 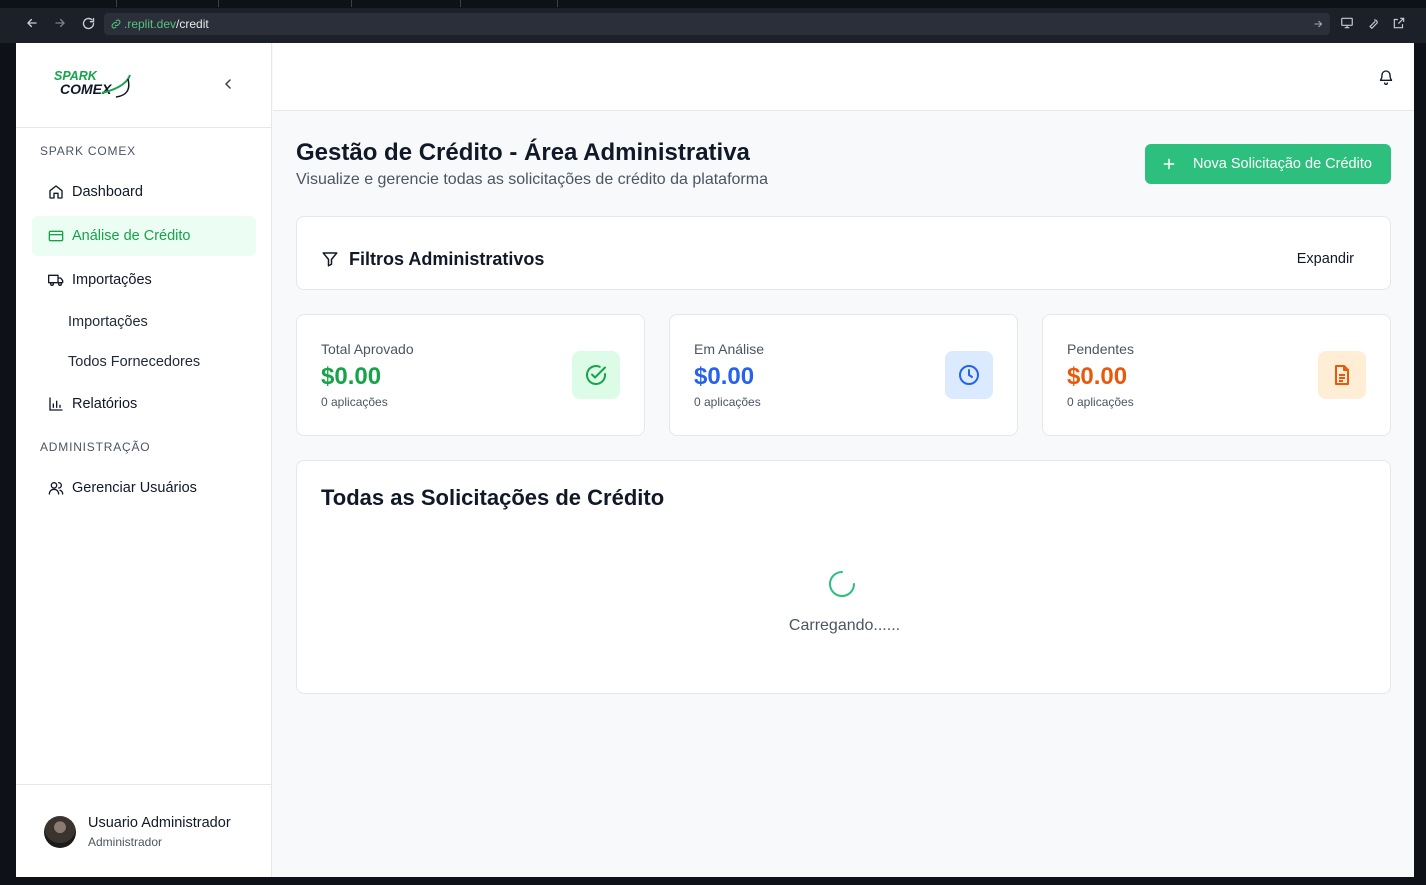 I want to click on loading-spinner-icon, so click(x=842, y=584).